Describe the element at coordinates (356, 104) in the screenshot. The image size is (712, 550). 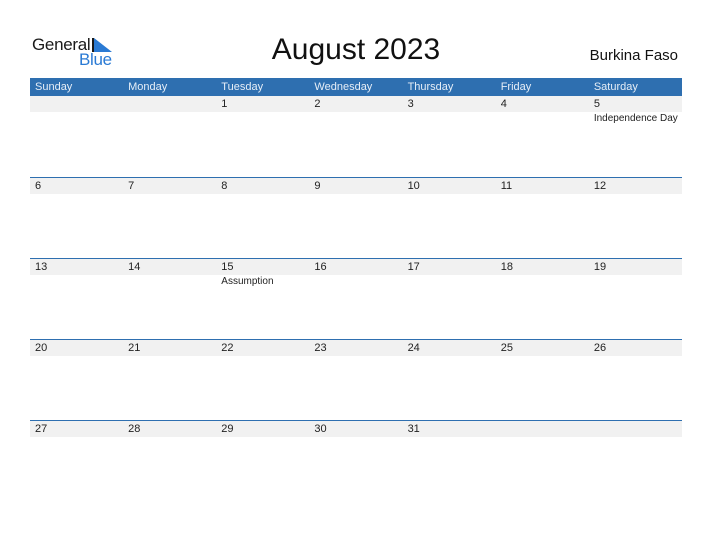
I see `date-strip: 1 2 3 4 5` at that location.